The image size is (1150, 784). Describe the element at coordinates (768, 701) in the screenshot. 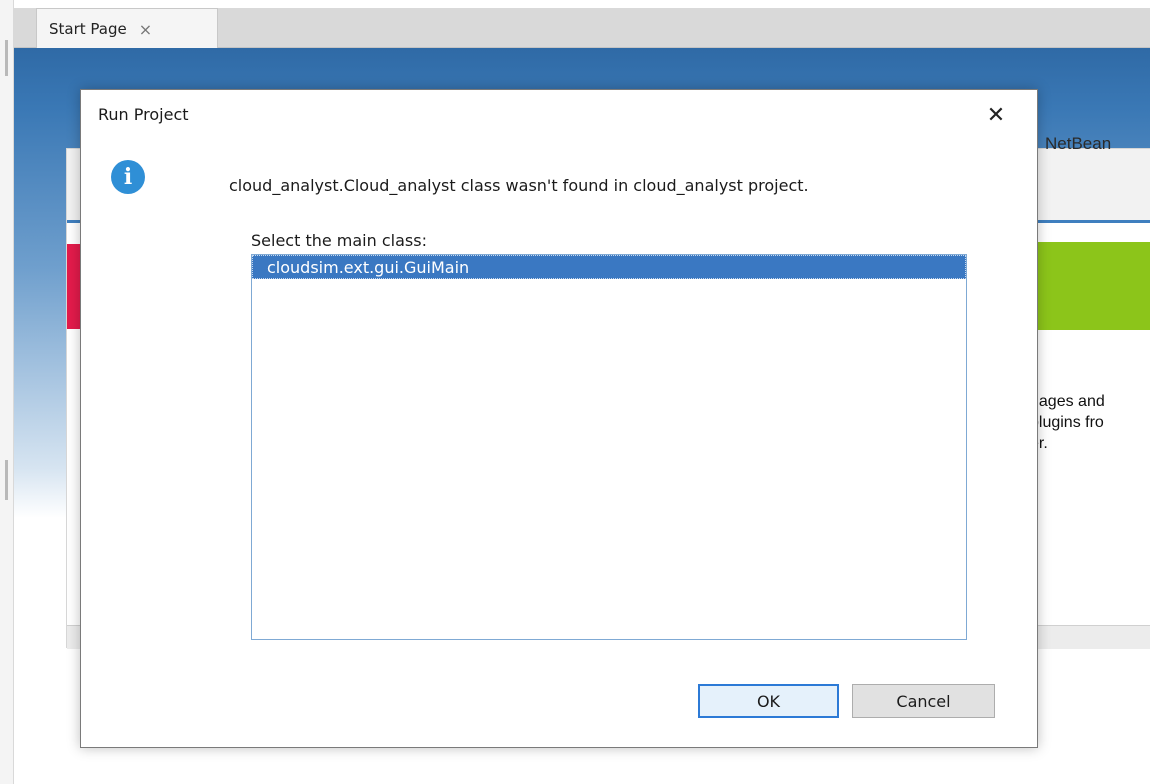

I see `ok-button: OK` at that location.